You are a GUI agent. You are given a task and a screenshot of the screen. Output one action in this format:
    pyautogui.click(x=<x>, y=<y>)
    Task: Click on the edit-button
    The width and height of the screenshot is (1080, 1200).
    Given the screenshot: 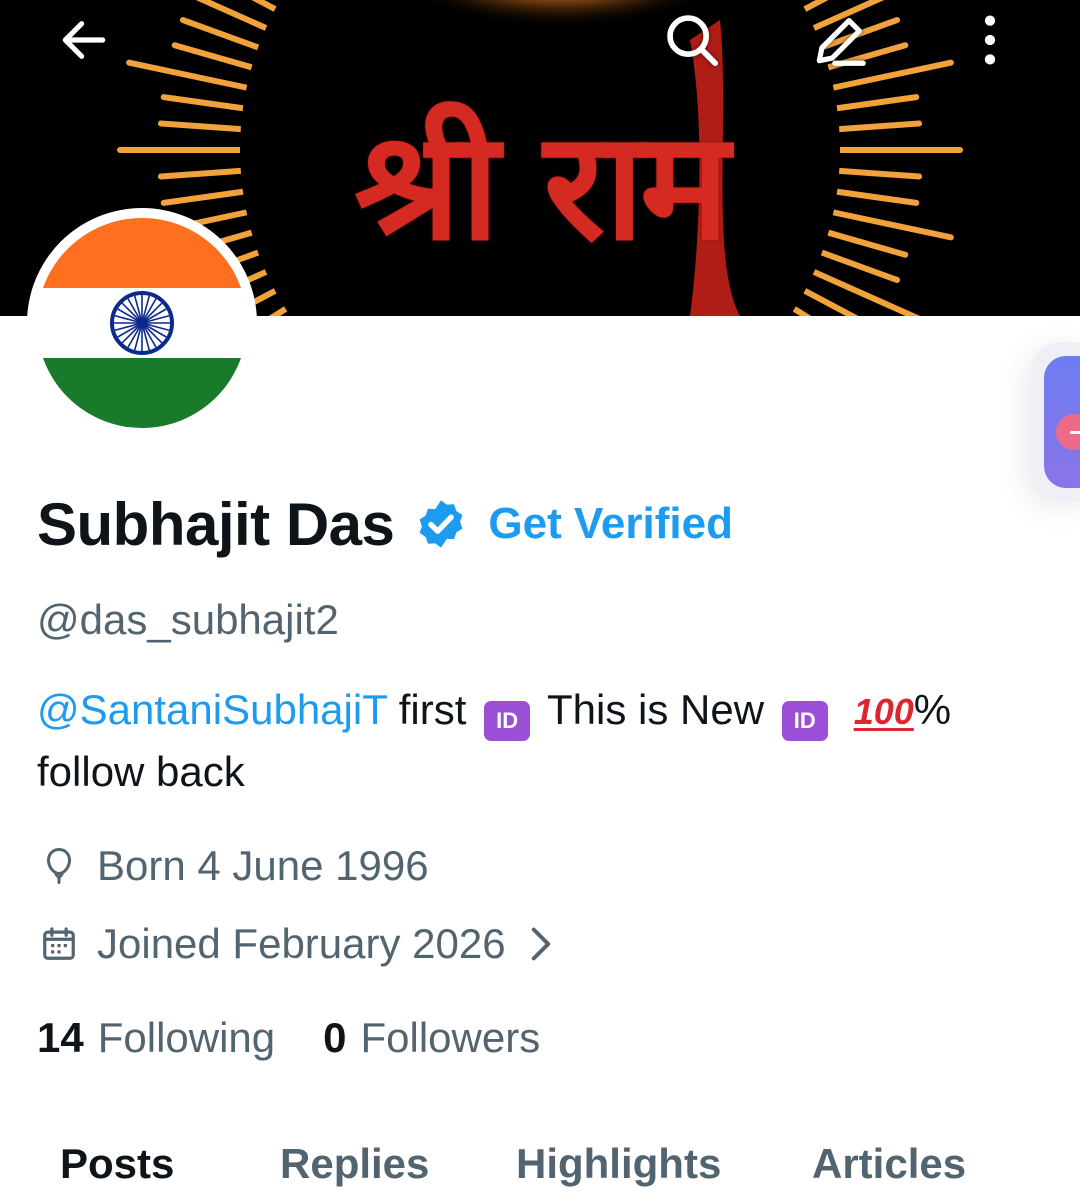 What is the action you would take?
    pyautogui.click(x=840, y=40)
    